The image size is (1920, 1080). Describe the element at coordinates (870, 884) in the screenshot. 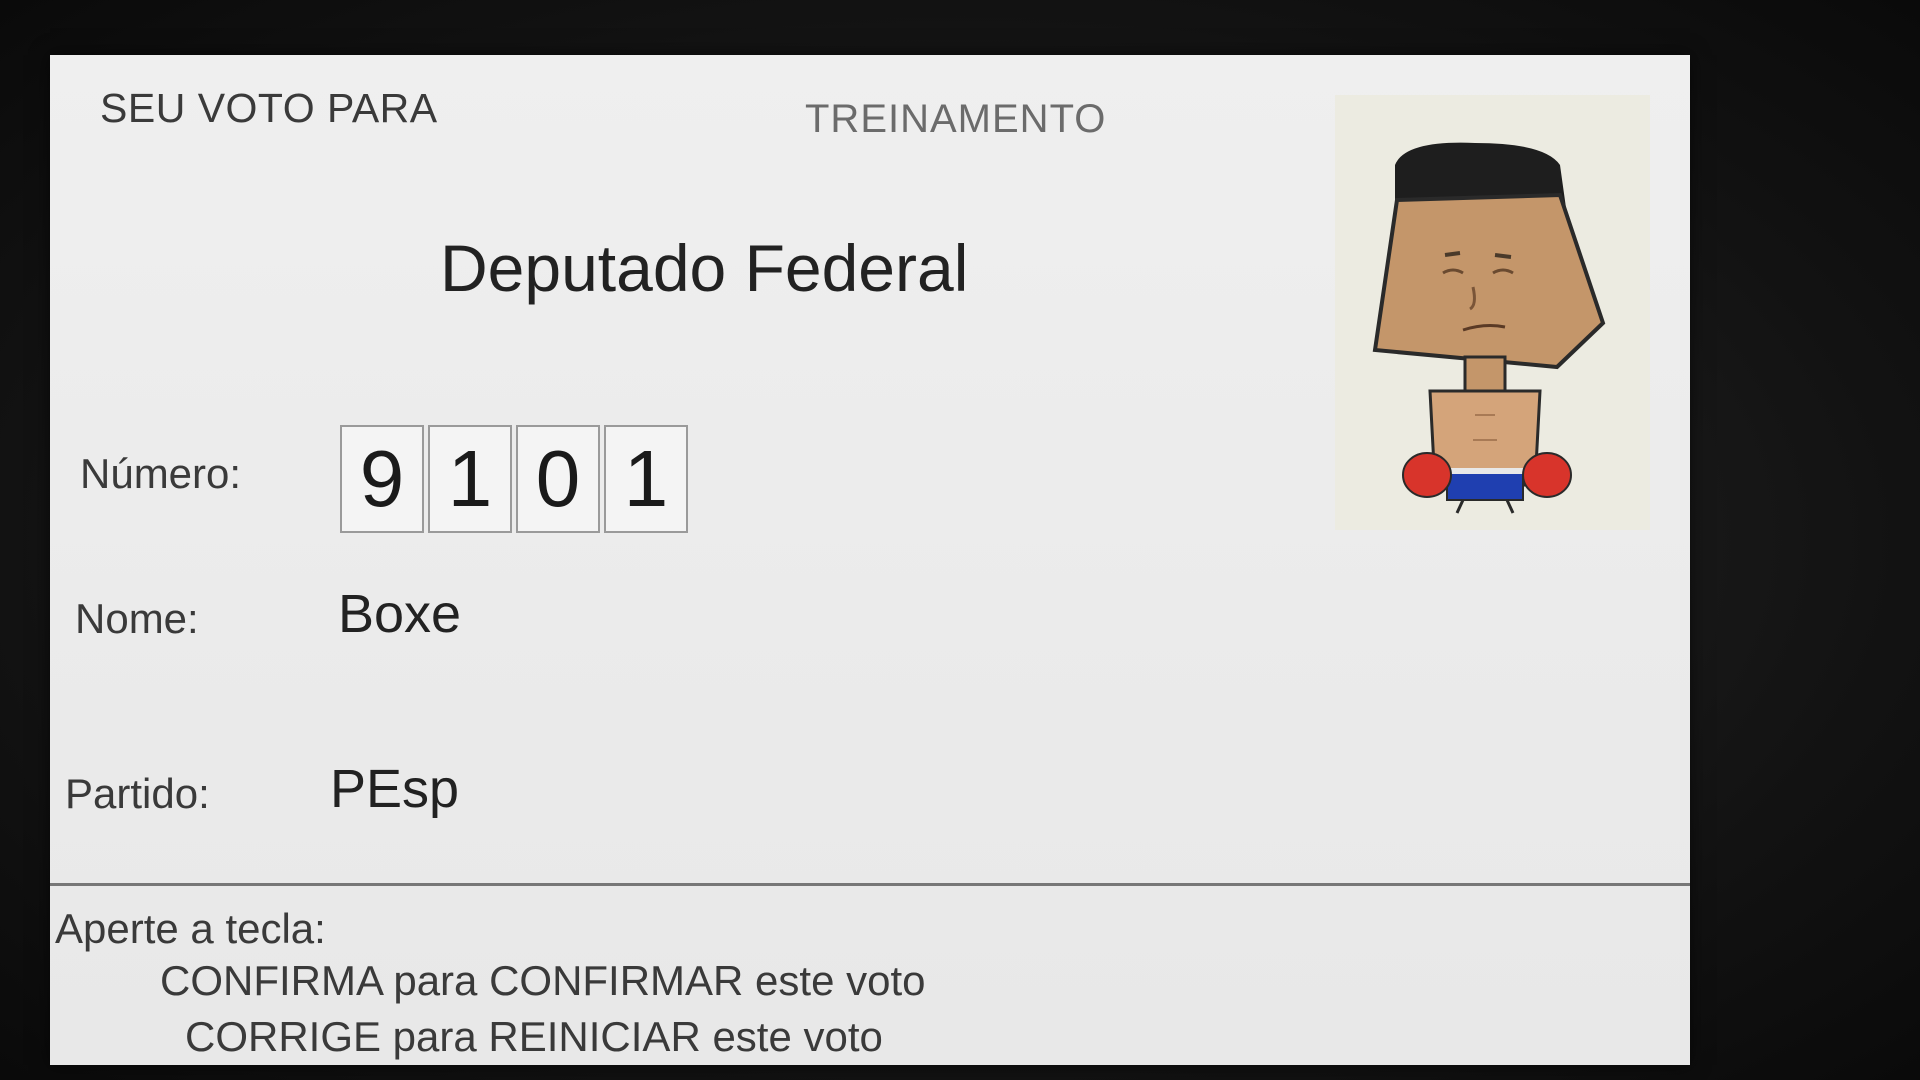

I see `footer-divider` at that location.